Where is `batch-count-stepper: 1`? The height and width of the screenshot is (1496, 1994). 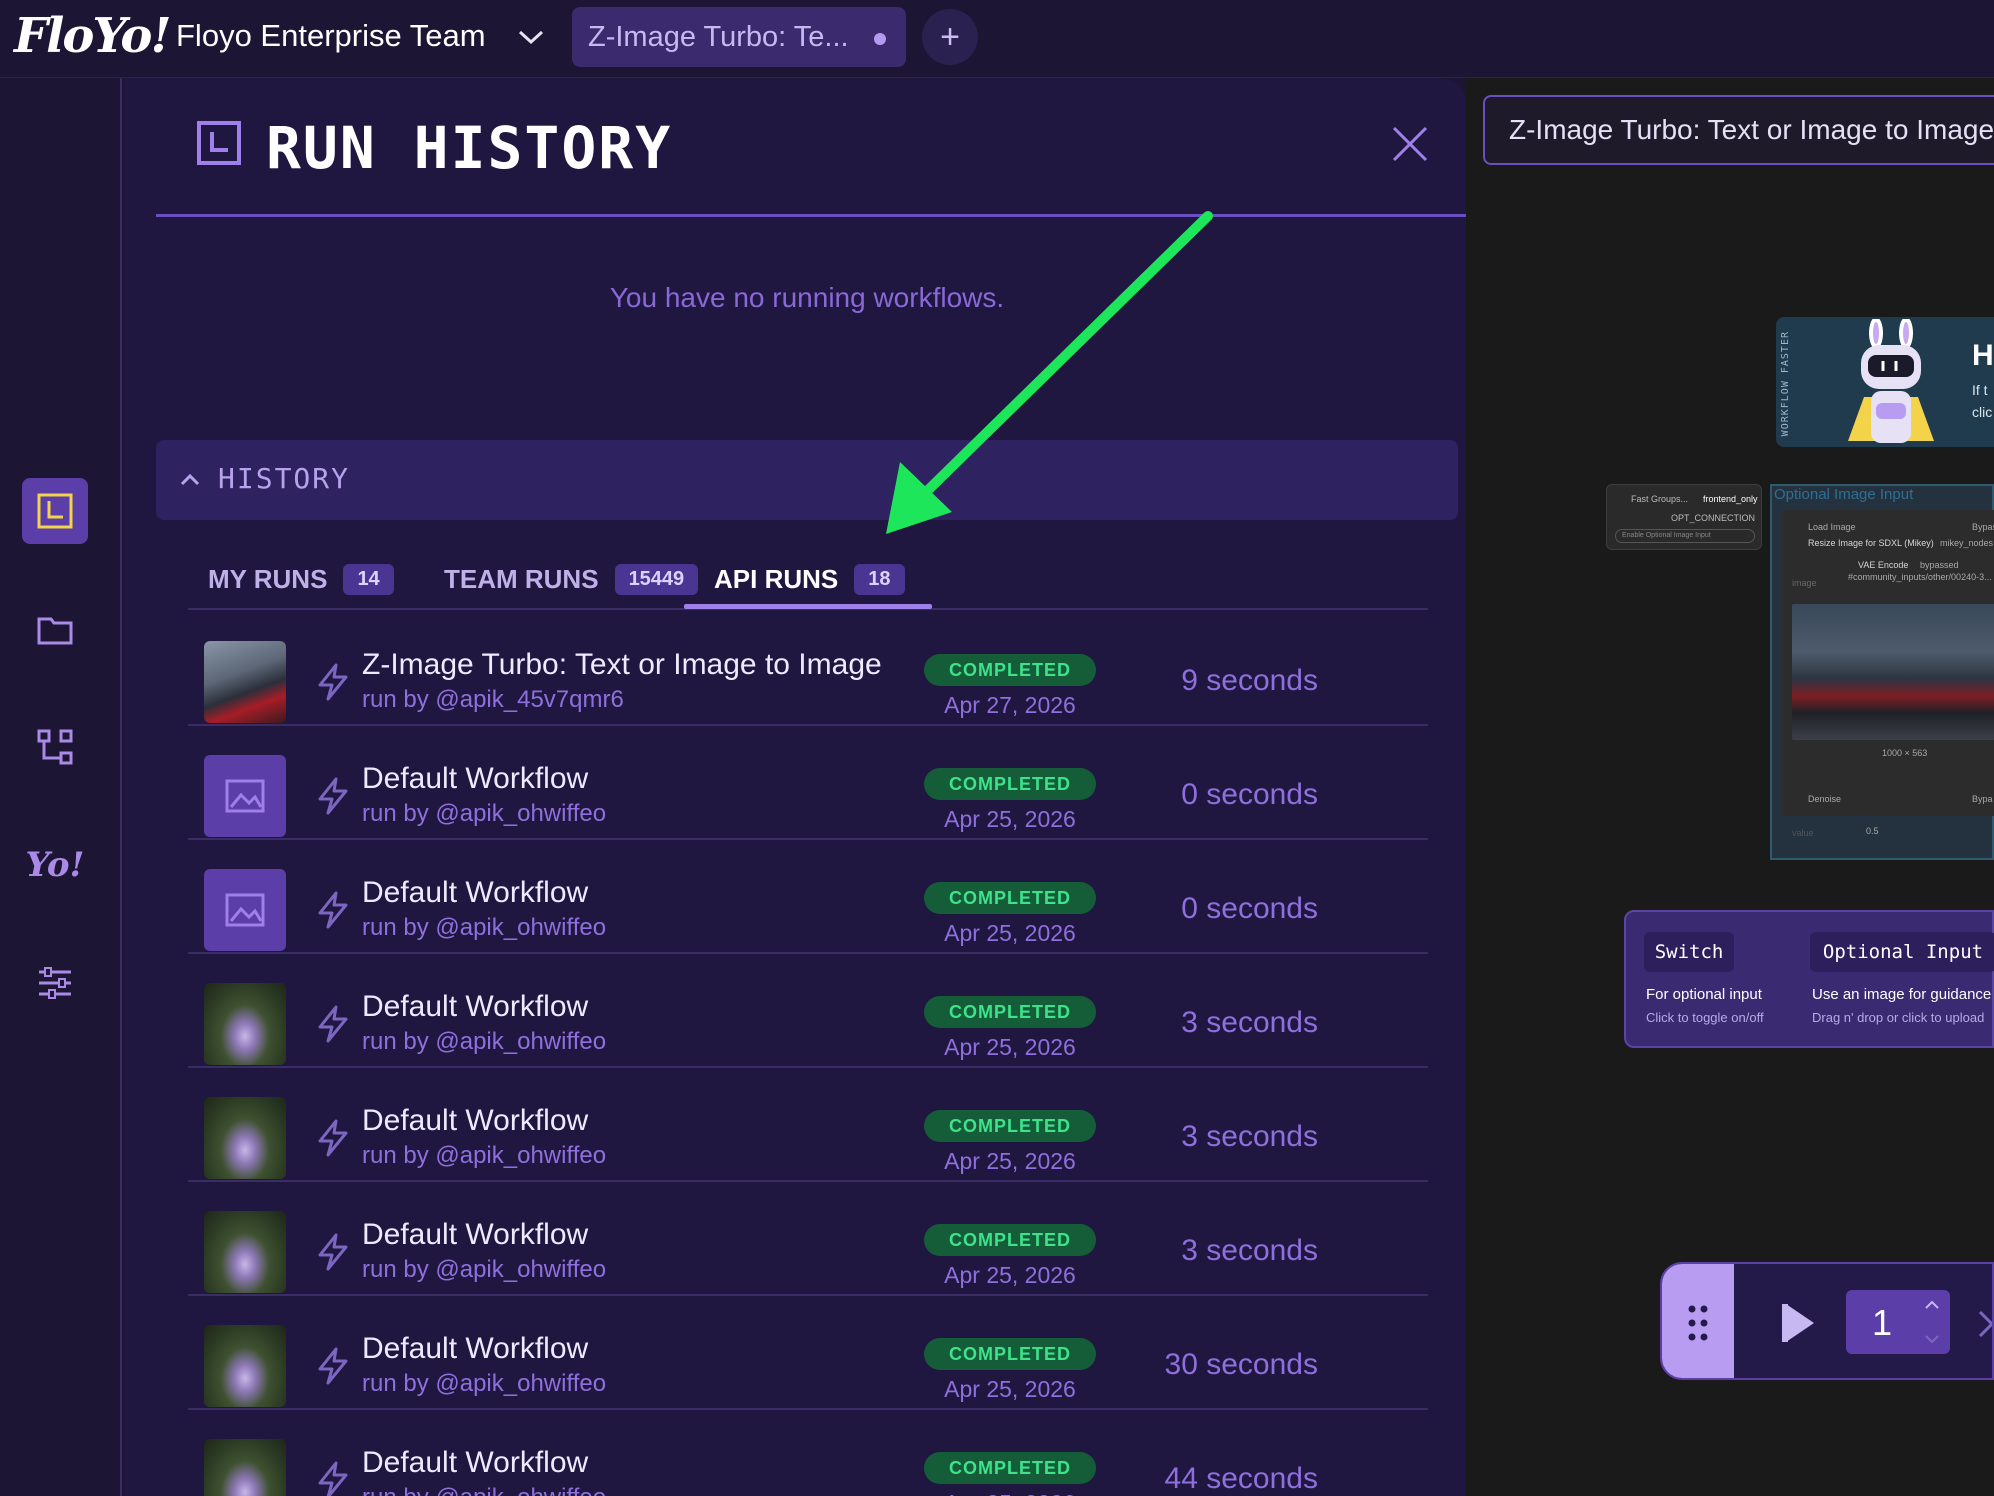 batch-count-stepper: 1 is located at coordinates (1898, 1322).